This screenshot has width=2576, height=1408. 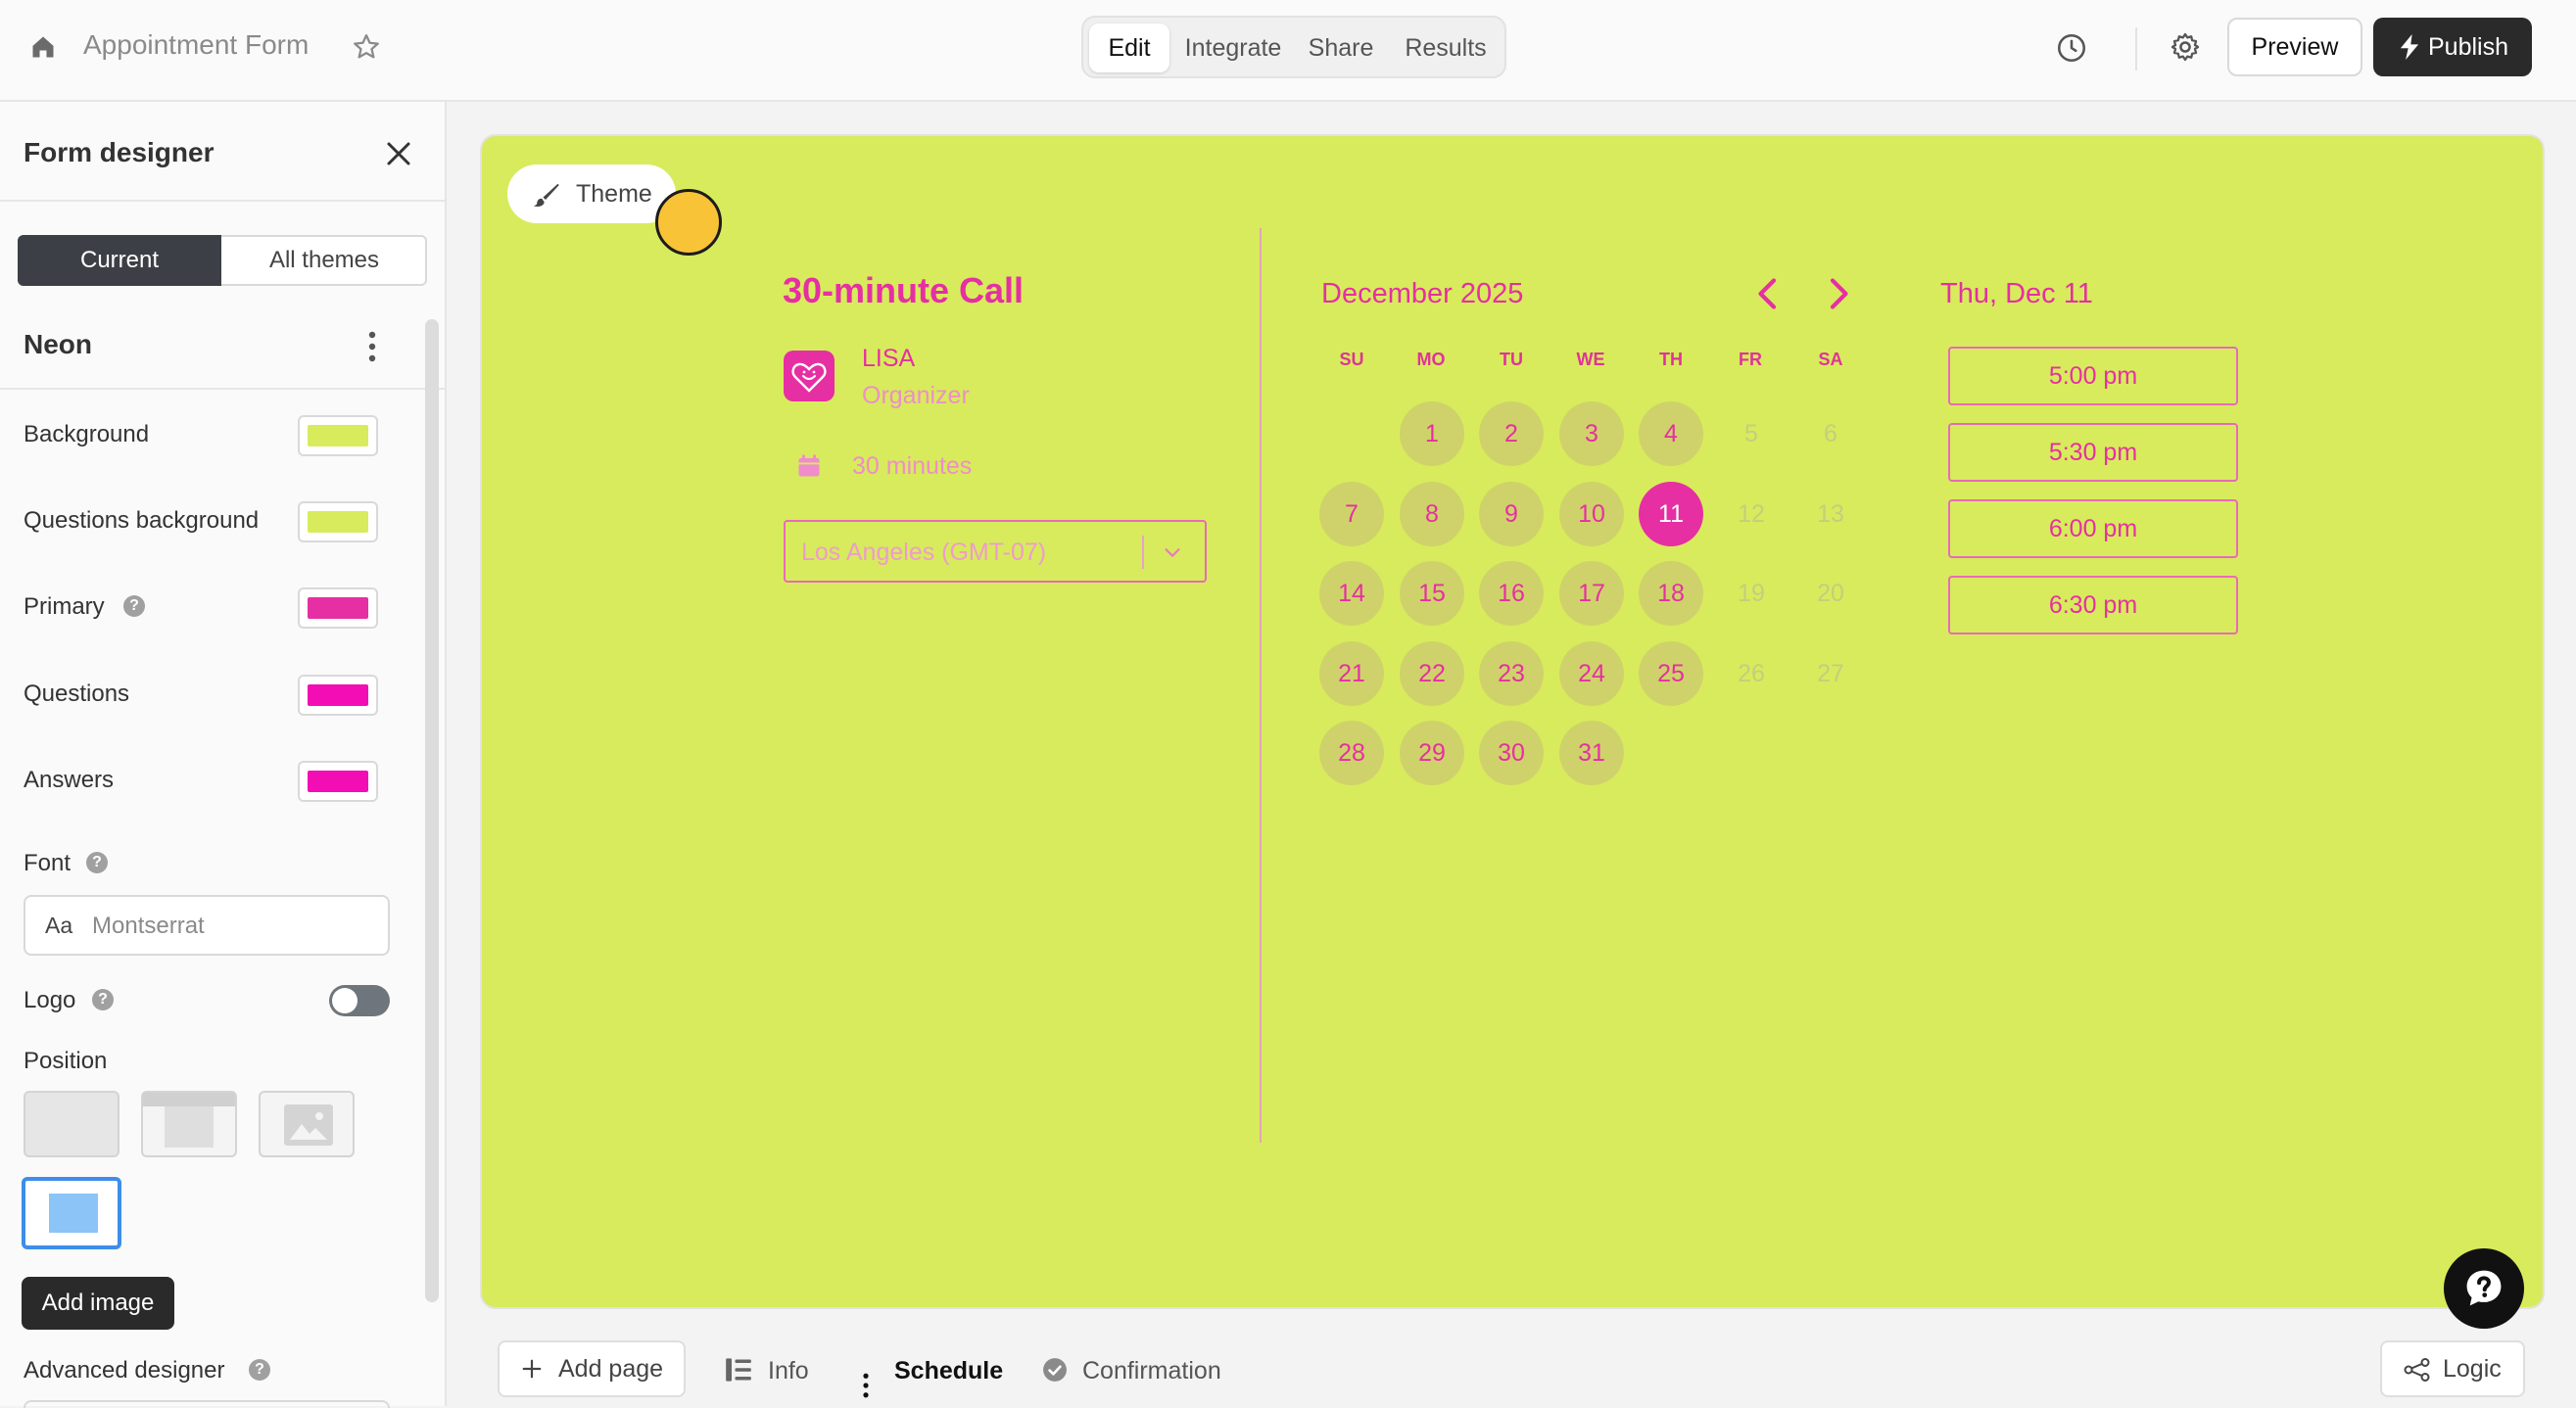 What do you see at coordinates (809, 376) in the screenshot?
I see `organizer-avatar` at bounding box center [809, 376].